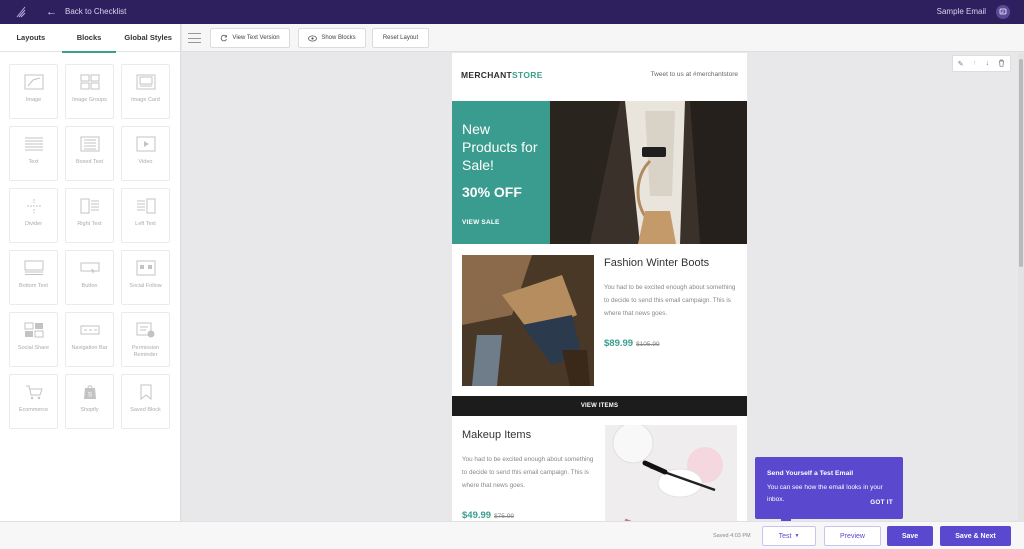  Describe the element at coordinates (145, 401) in the screenshot. I see `block-saved-block: Saved Block` at that location.